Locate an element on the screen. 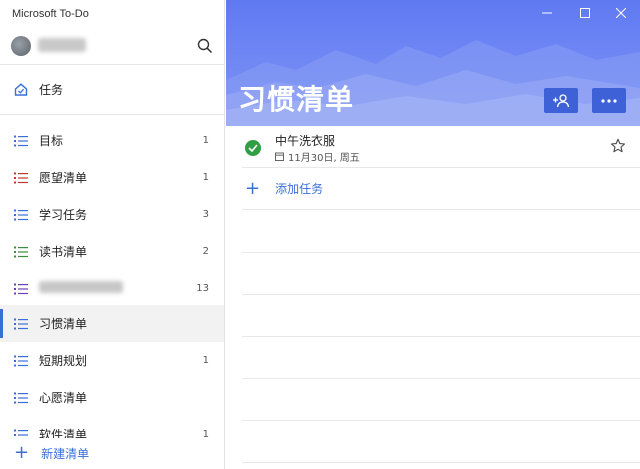 Image resolution: width=640 pixels, height=469 pixels. task-due-date: 11月30日, 周五 is located at coordinates (317, 156).